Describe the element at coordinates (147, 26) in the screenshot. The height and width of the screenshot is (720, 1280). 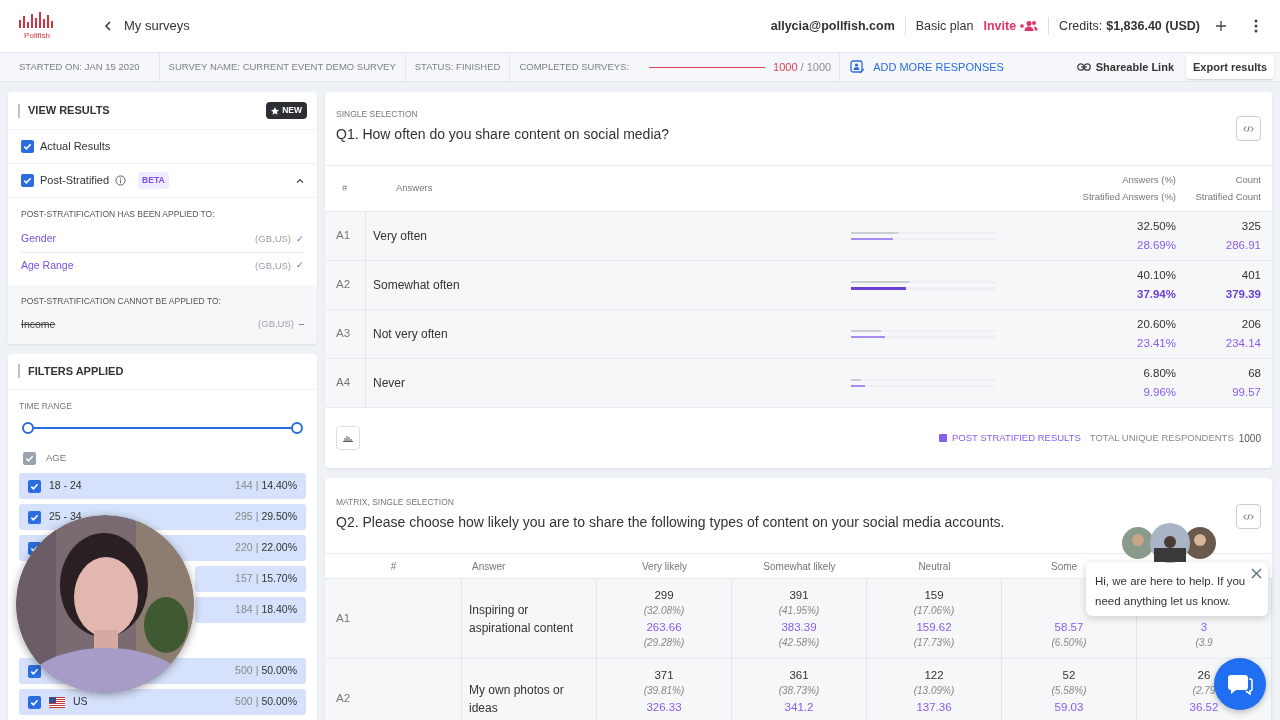
I see `back-link: My surveys` at that location.